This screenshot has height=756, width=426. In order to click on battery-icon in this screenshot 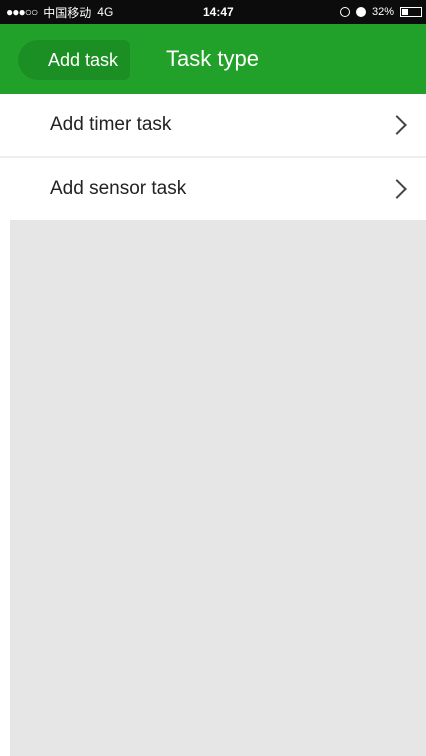, I will do `click(411, 12)`.